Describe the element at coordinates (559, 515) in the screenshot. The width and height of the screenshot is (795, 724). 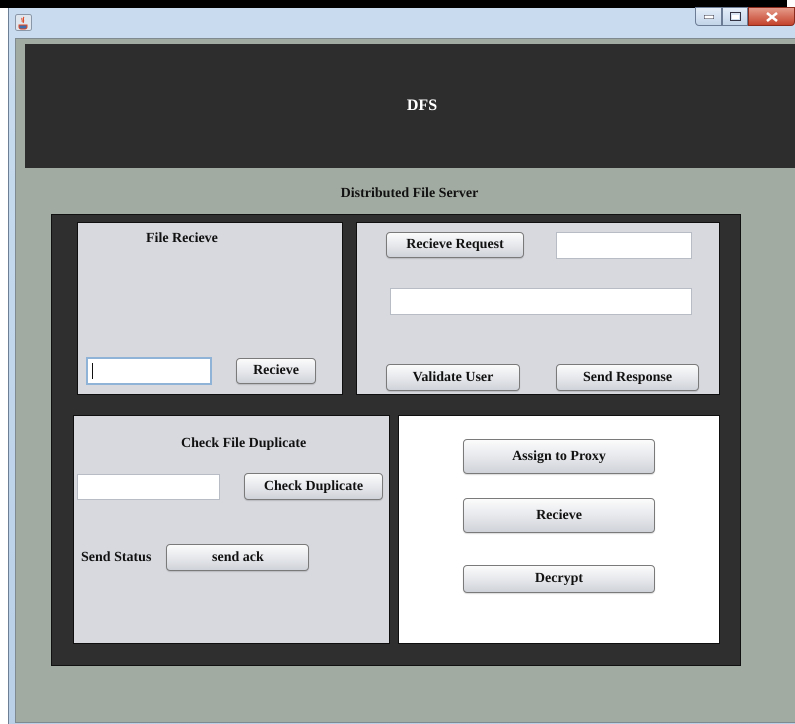
I see `proxy-action-button: Recieve` at that location.